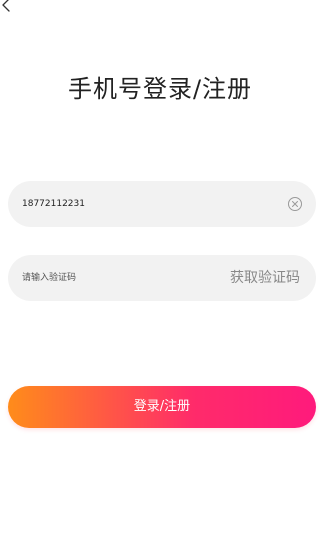 The height and width of the screenshot is (534, 320). Describe the element at coordinates (147, 204) in the screenshot. I see `phone-input` at that location.